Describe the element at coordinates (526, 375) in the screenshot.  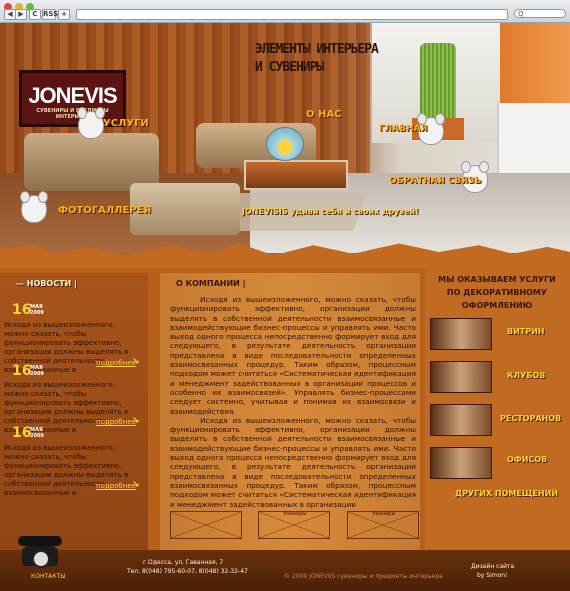
I see `service-link-clubs: КЛУБОВ` at that location.